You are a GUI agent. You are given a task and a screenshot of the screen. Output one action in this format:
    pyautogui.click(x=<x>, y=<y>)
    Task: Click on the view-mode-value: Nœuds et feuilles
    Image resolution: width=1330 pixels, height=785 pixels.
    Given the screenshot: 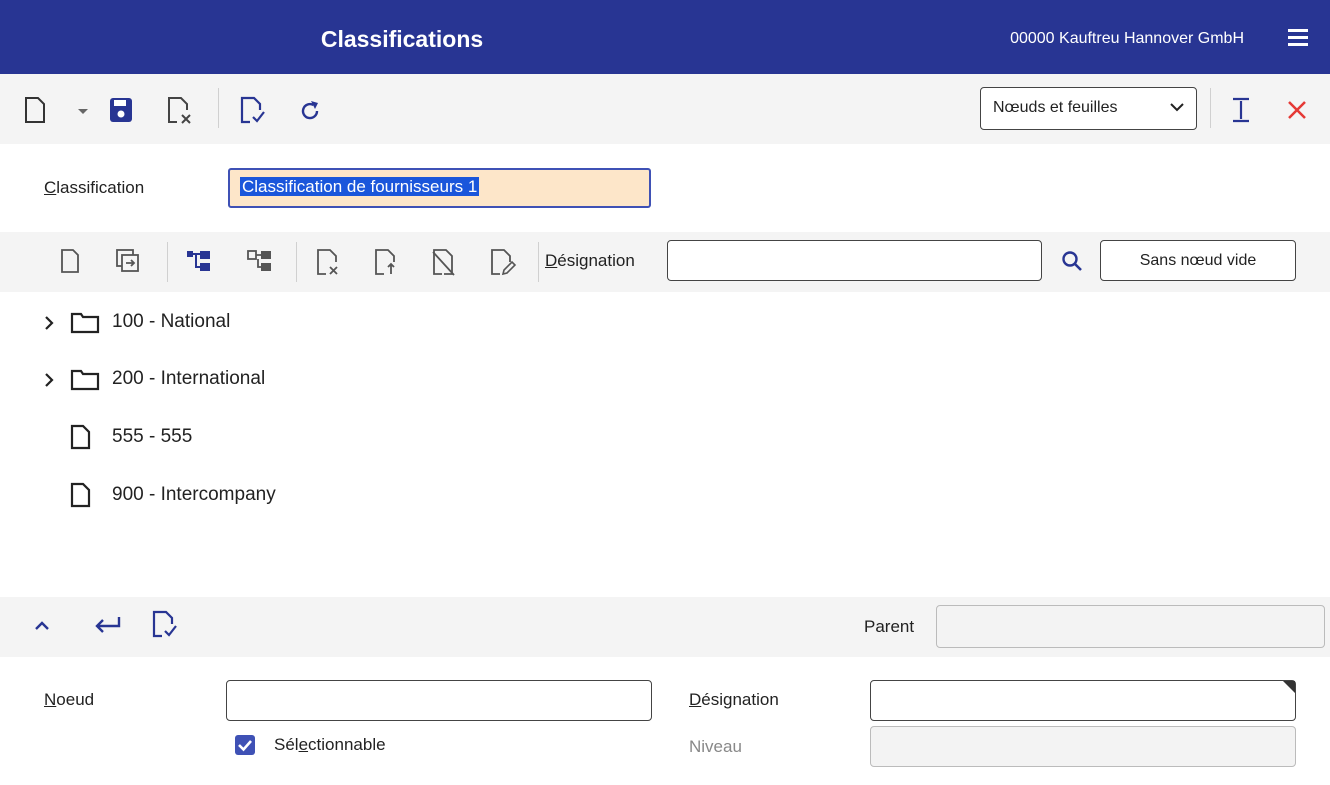 What is the action you would take?
    pyautogui.click(x=1055, y=107)
    